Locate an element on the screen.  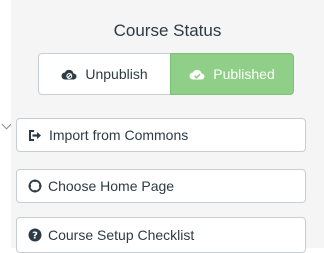
share-arrow-icon is located at coordinates (35, 135).